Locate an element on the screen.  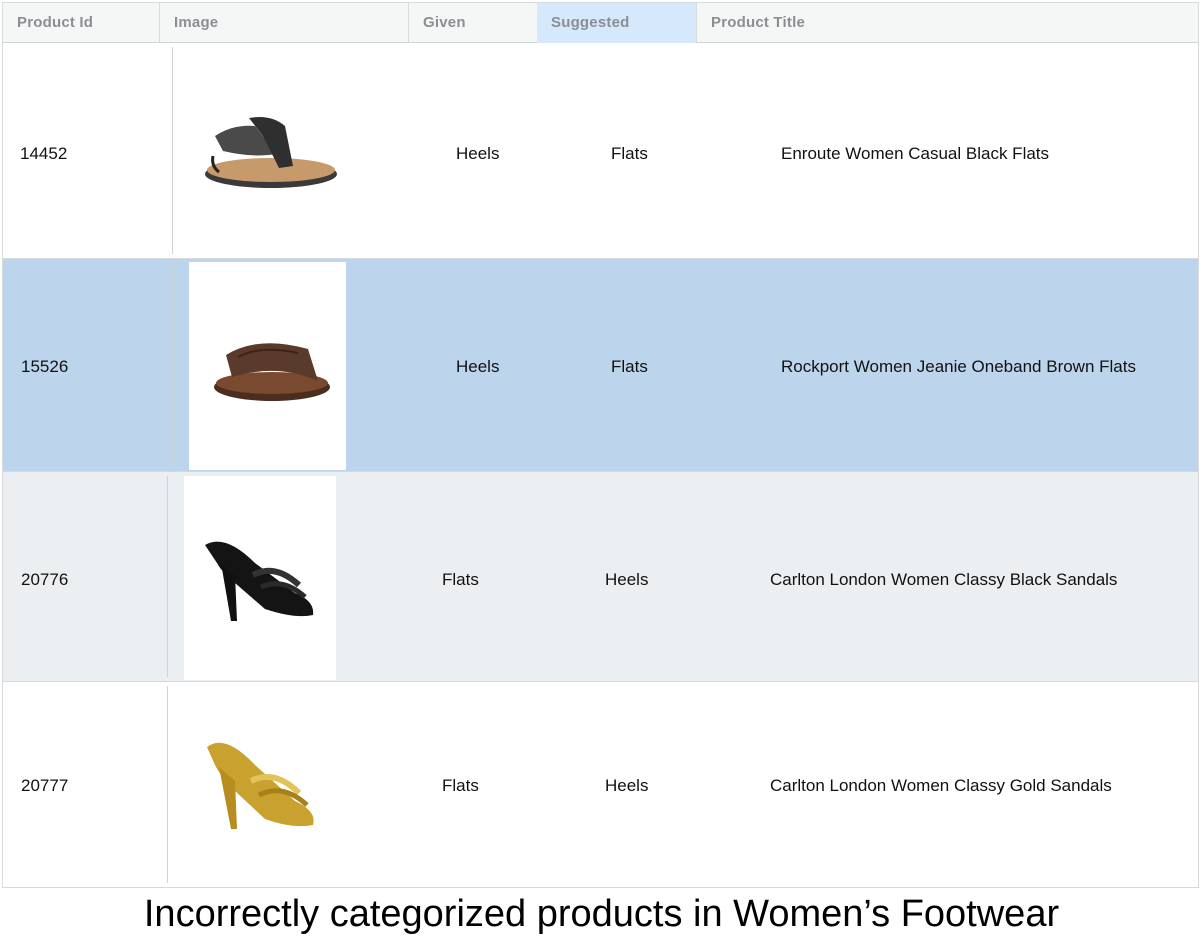
header-suggested: Suggested is located at coordinates (616, 23).